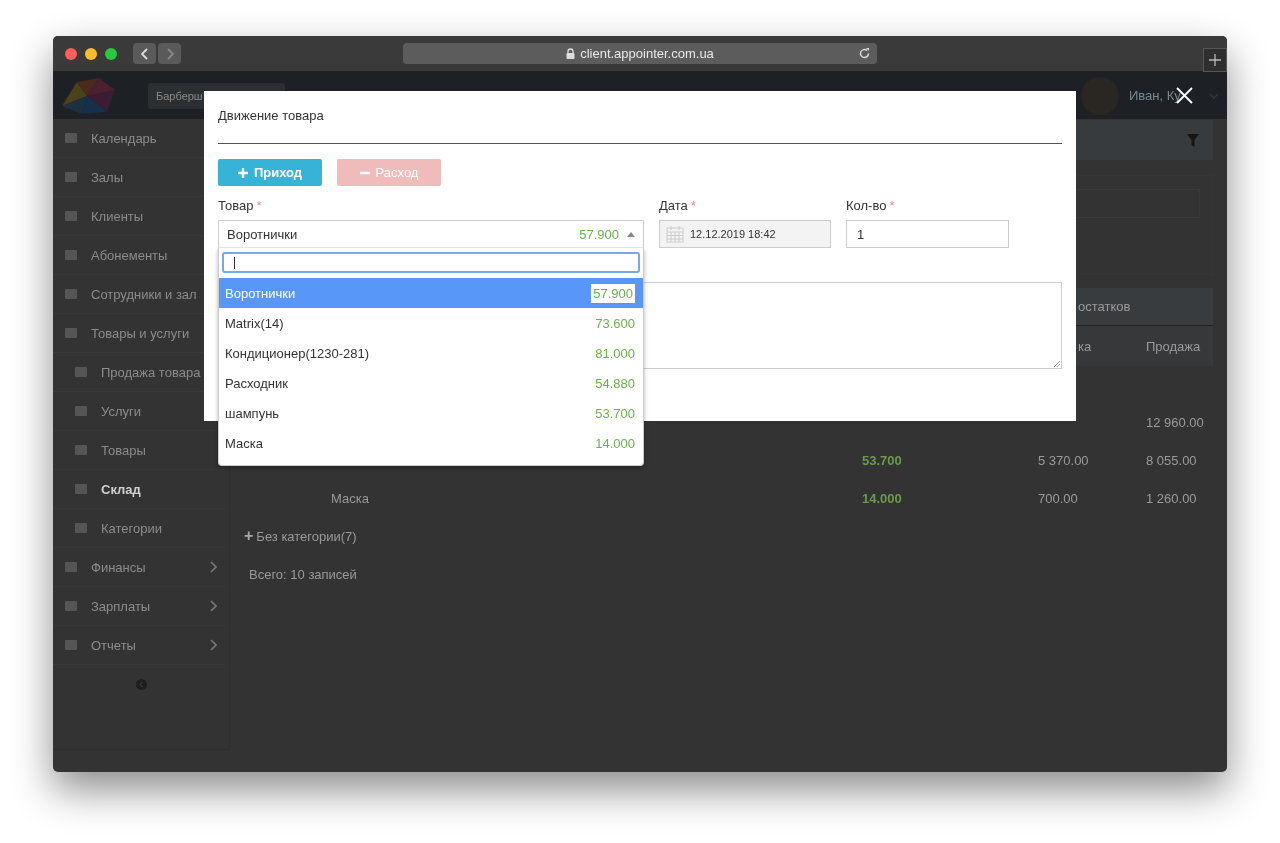  I want to click on table-cell: 5 370.00, so click(1063, 460).